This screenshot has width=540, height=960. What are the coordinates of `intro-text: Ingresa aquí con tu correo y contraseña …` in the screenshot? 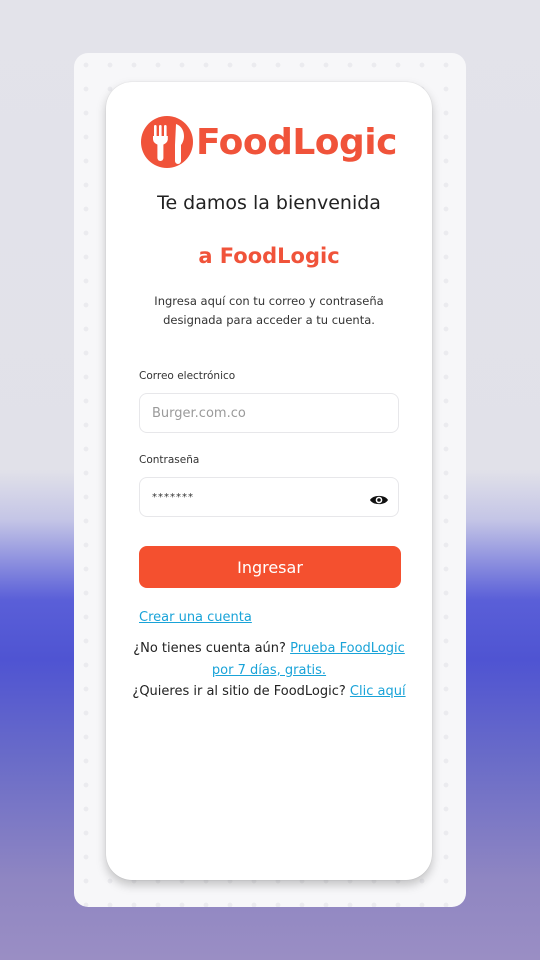 It's located at (269, 310).